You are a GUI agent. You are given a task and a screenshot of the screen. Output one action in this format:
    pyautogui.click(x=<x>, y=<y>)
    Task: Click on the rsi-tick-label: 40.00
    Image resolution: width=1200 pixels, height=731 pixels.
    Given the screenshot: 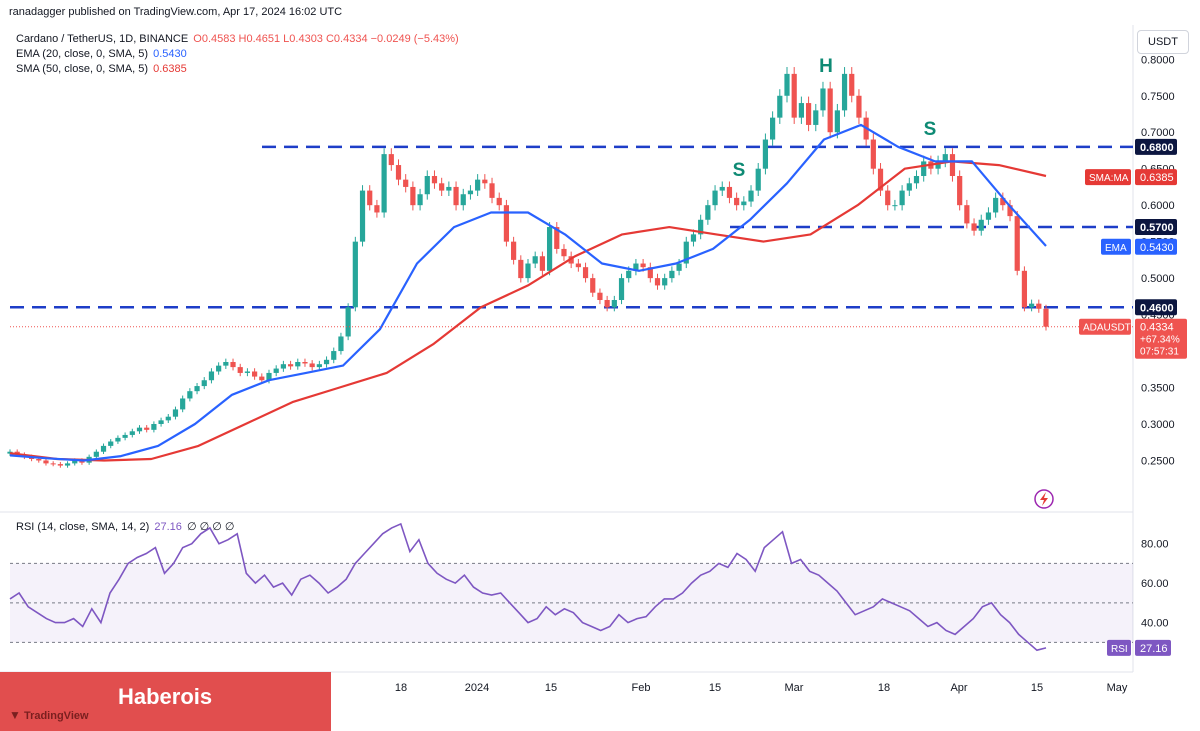 What is the action you would take?
    pyautogui.click(x=1155, y=624)
    